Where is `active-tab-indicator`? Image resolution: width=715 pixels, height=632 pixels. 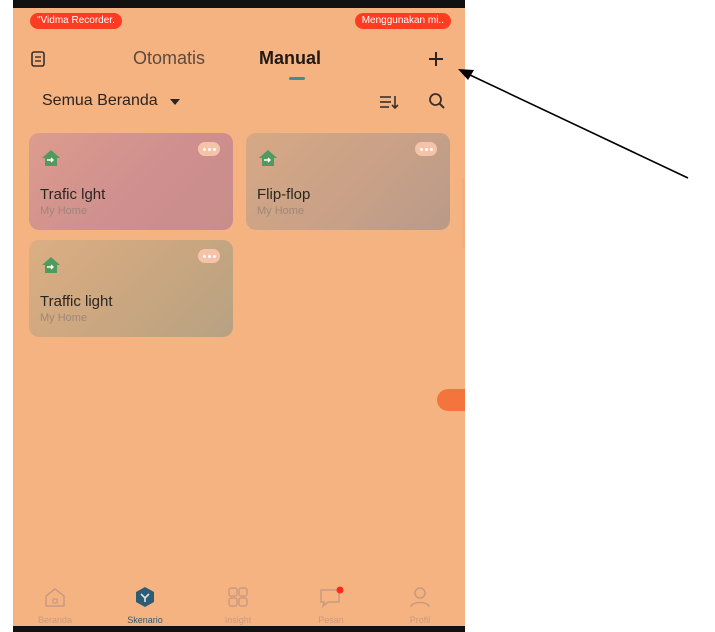 active-tab-indicator is located at coordinates (297, 78).